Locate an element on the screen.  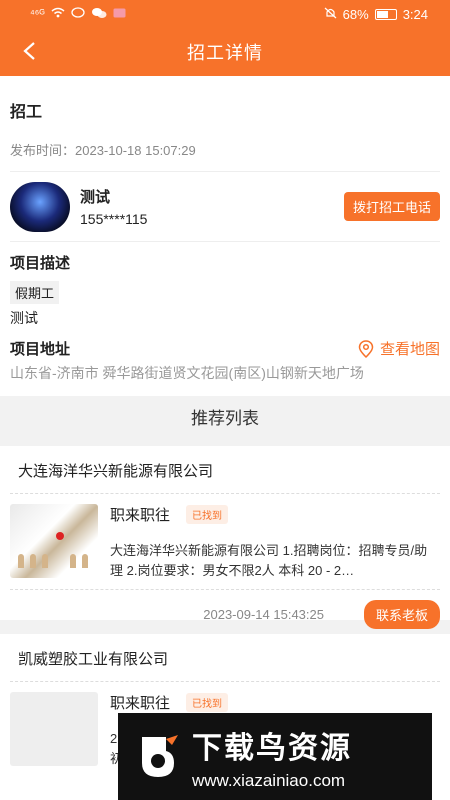
publisher-row: 测试 155****115 拨打招工电话 is located at coordinates (225, 207).